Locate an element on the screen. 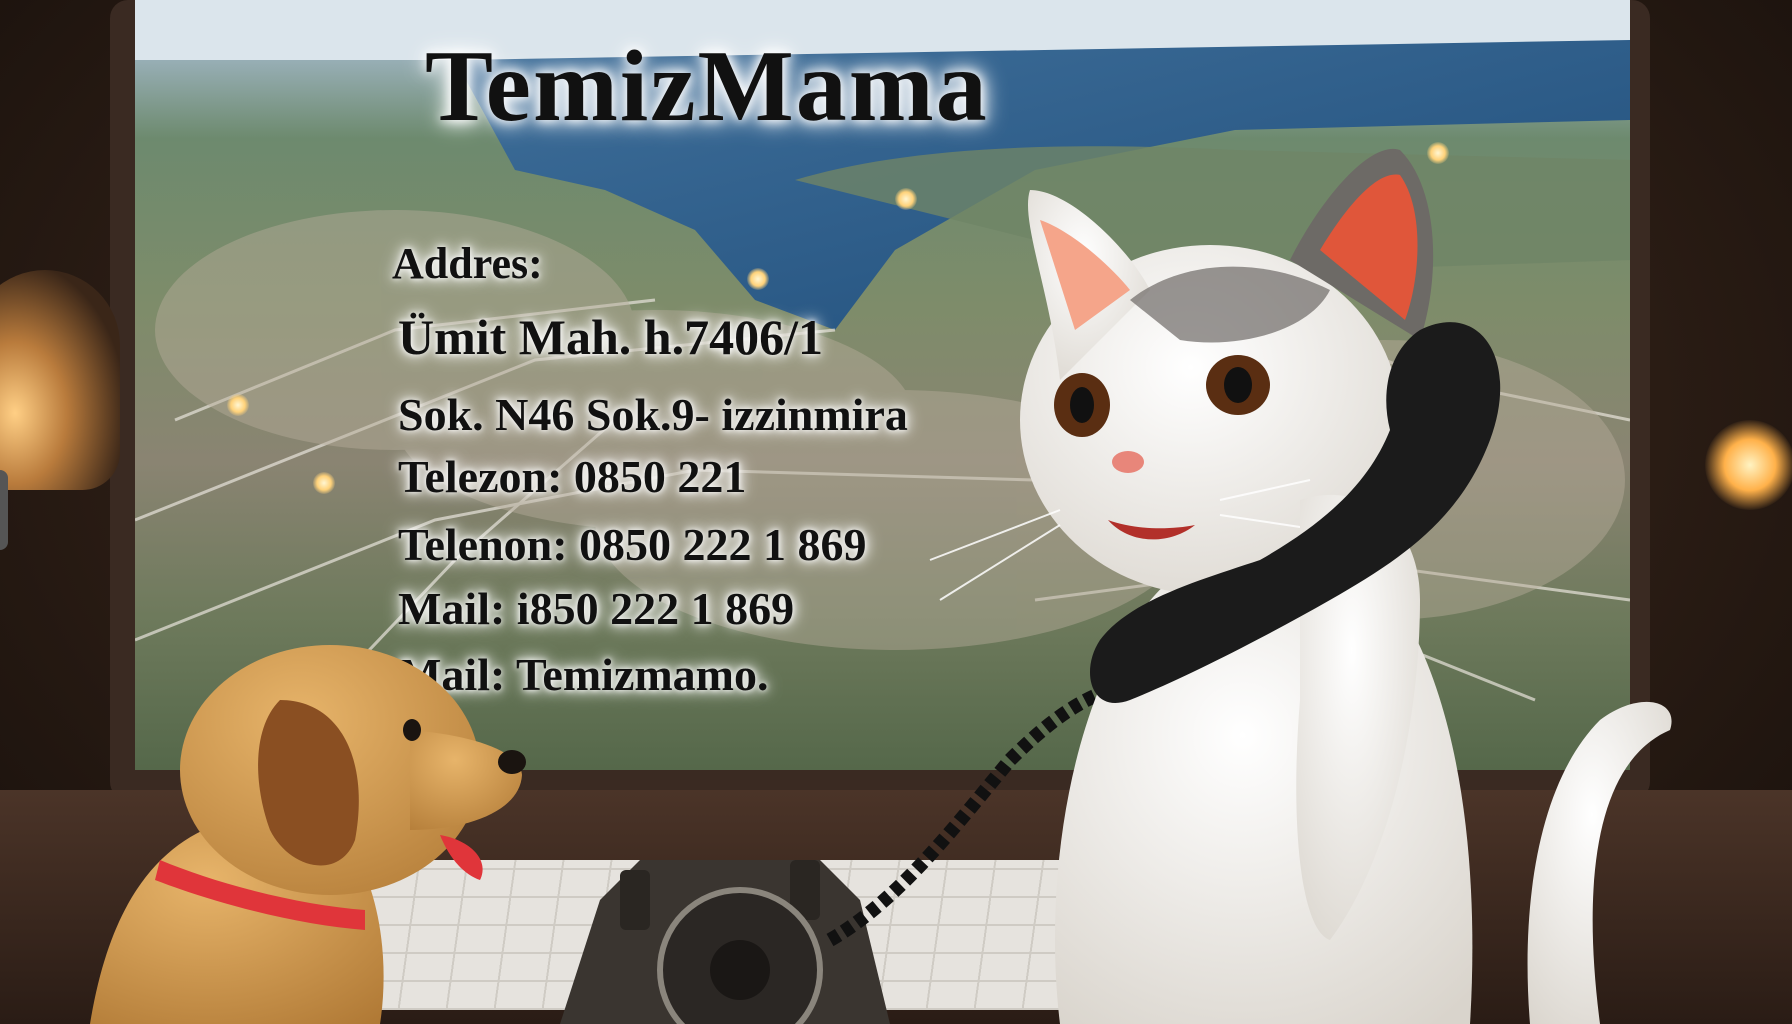 Image resolution: width=1792 pixels, height=1024 pixels. dog-snout is located at coordinates (466, 780).